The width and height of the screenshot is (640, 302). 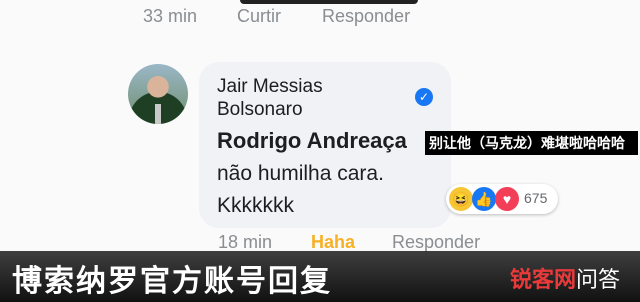 What do you see at coordinates (245, 242) in the screenshot?
I see `comment-time: 18 min` at bounding box center [245, 242].